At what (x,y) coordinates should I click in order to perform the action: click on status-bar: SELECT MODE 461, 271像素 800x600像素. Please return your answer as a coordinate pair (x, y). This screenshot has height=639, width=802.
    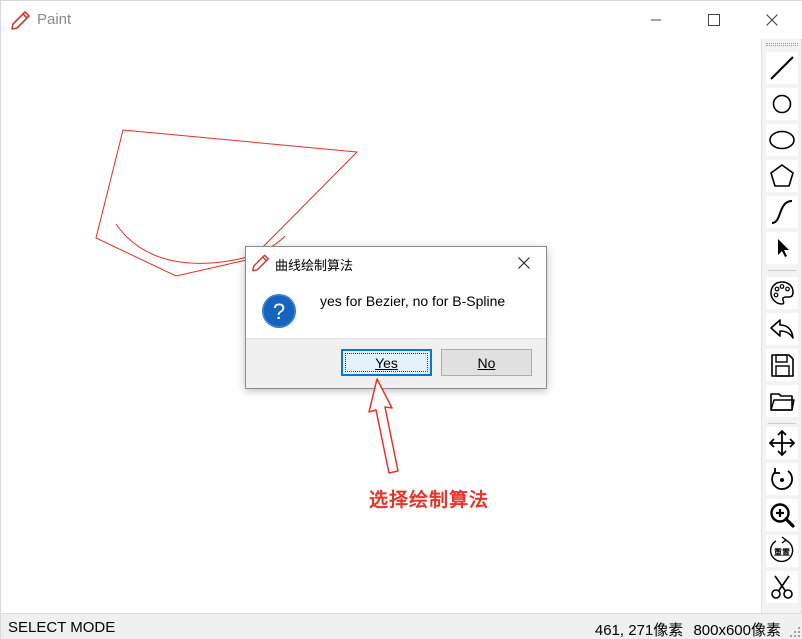
    Looking at the image, I should click on (401, 626).